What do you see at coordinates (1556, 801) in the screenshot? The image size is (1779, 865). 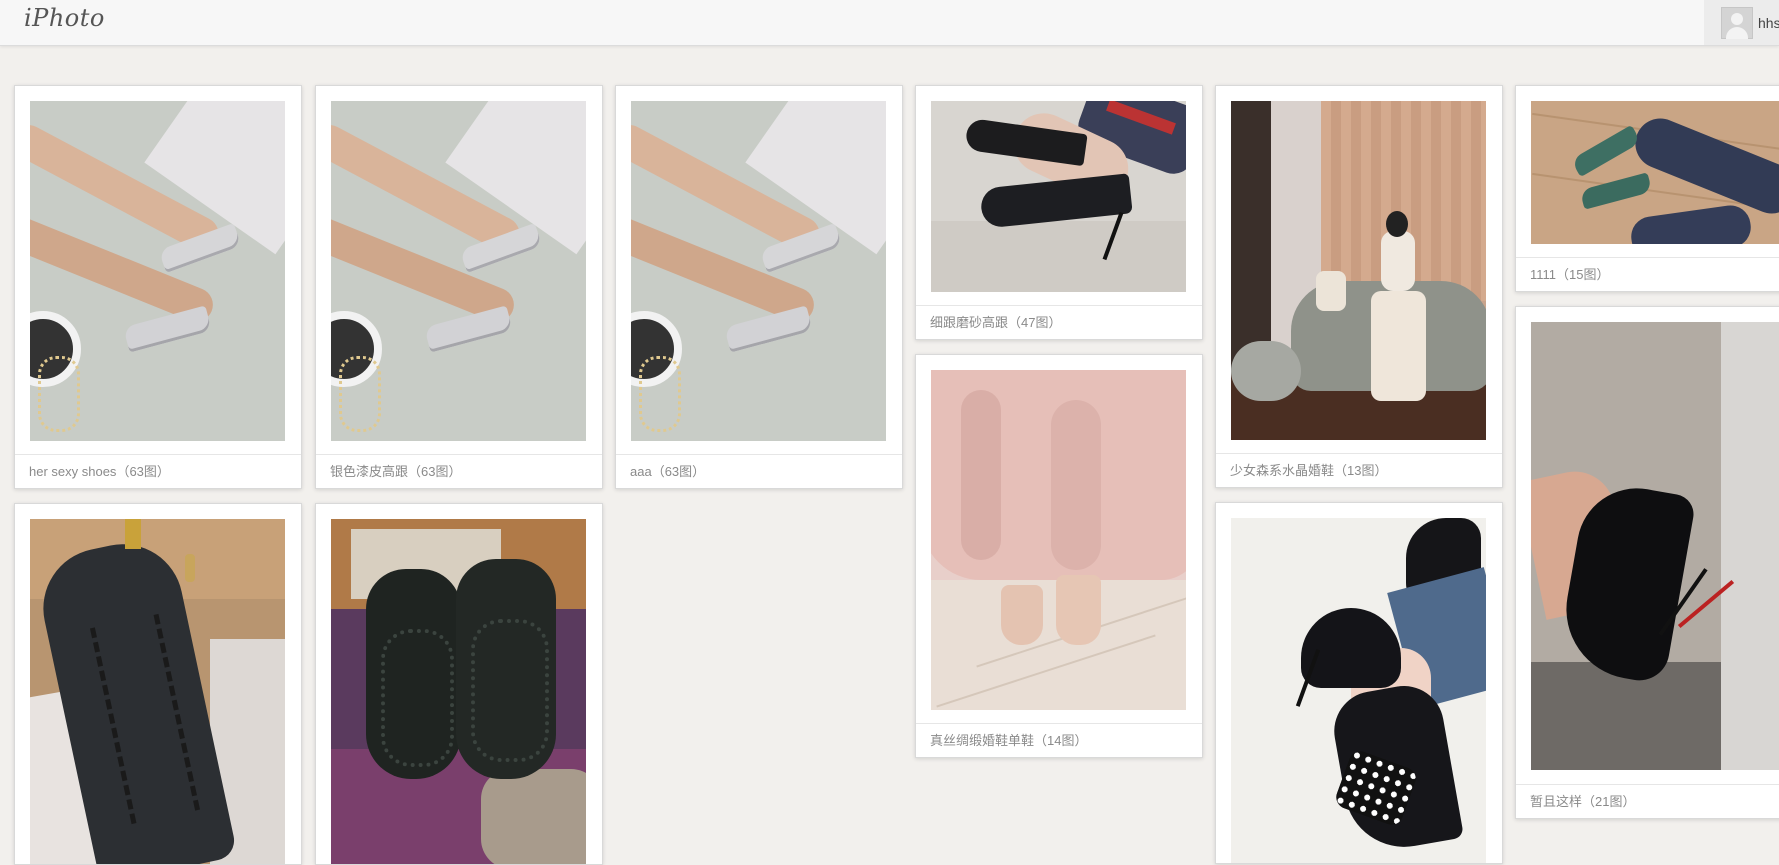 I see `album-title: 暂且这样` at bounding box center [1556, 801].